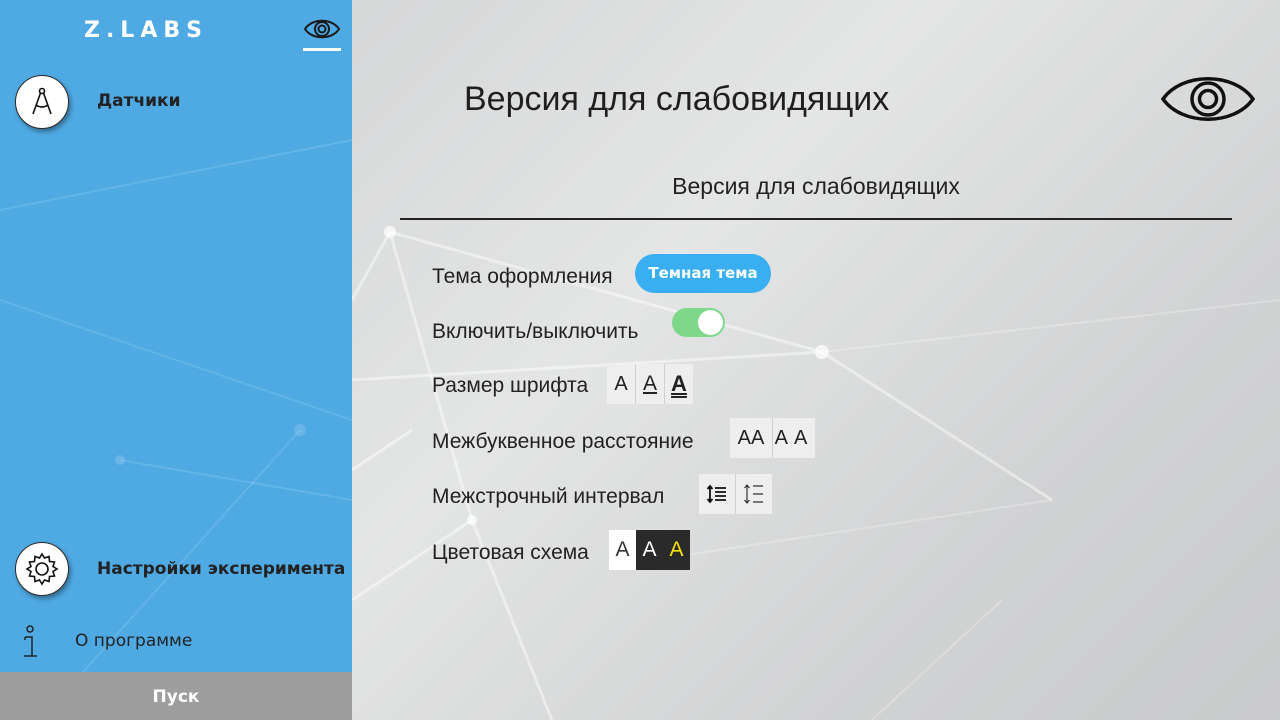  I want to click on section-title: Версия для слабовидящих, so click(816, 186).